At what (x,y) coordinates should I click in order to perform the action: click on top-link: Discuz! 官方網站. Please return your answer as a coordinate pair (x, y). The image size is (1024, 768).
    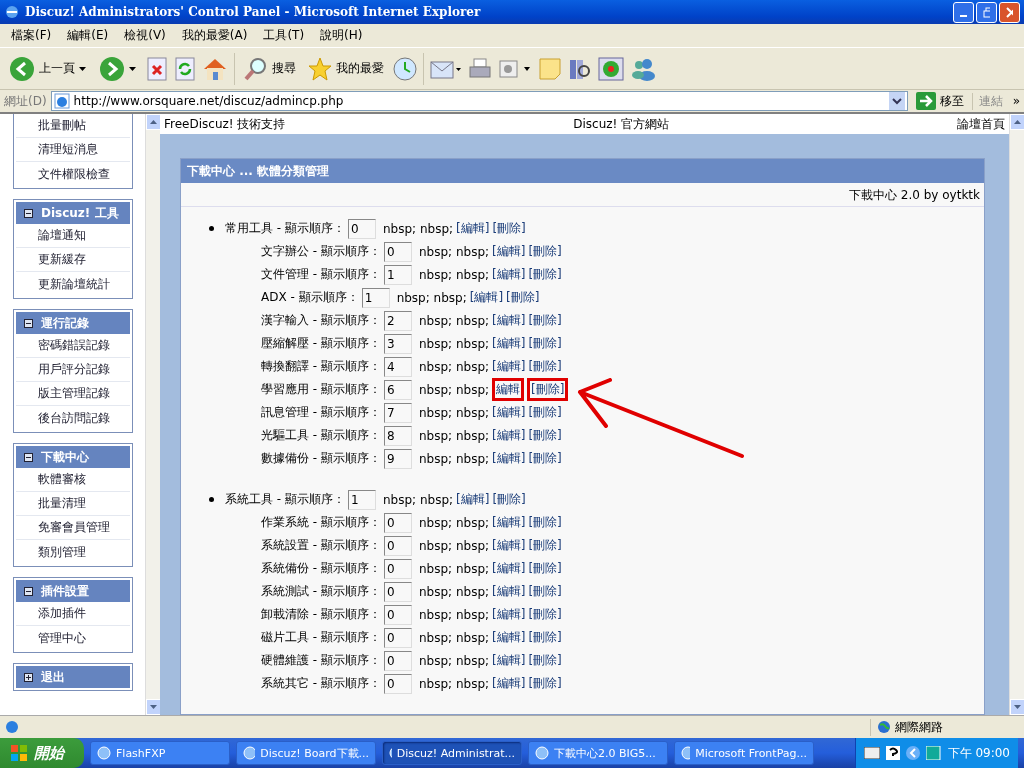
    Looking at the image, I should click on (621, 124).